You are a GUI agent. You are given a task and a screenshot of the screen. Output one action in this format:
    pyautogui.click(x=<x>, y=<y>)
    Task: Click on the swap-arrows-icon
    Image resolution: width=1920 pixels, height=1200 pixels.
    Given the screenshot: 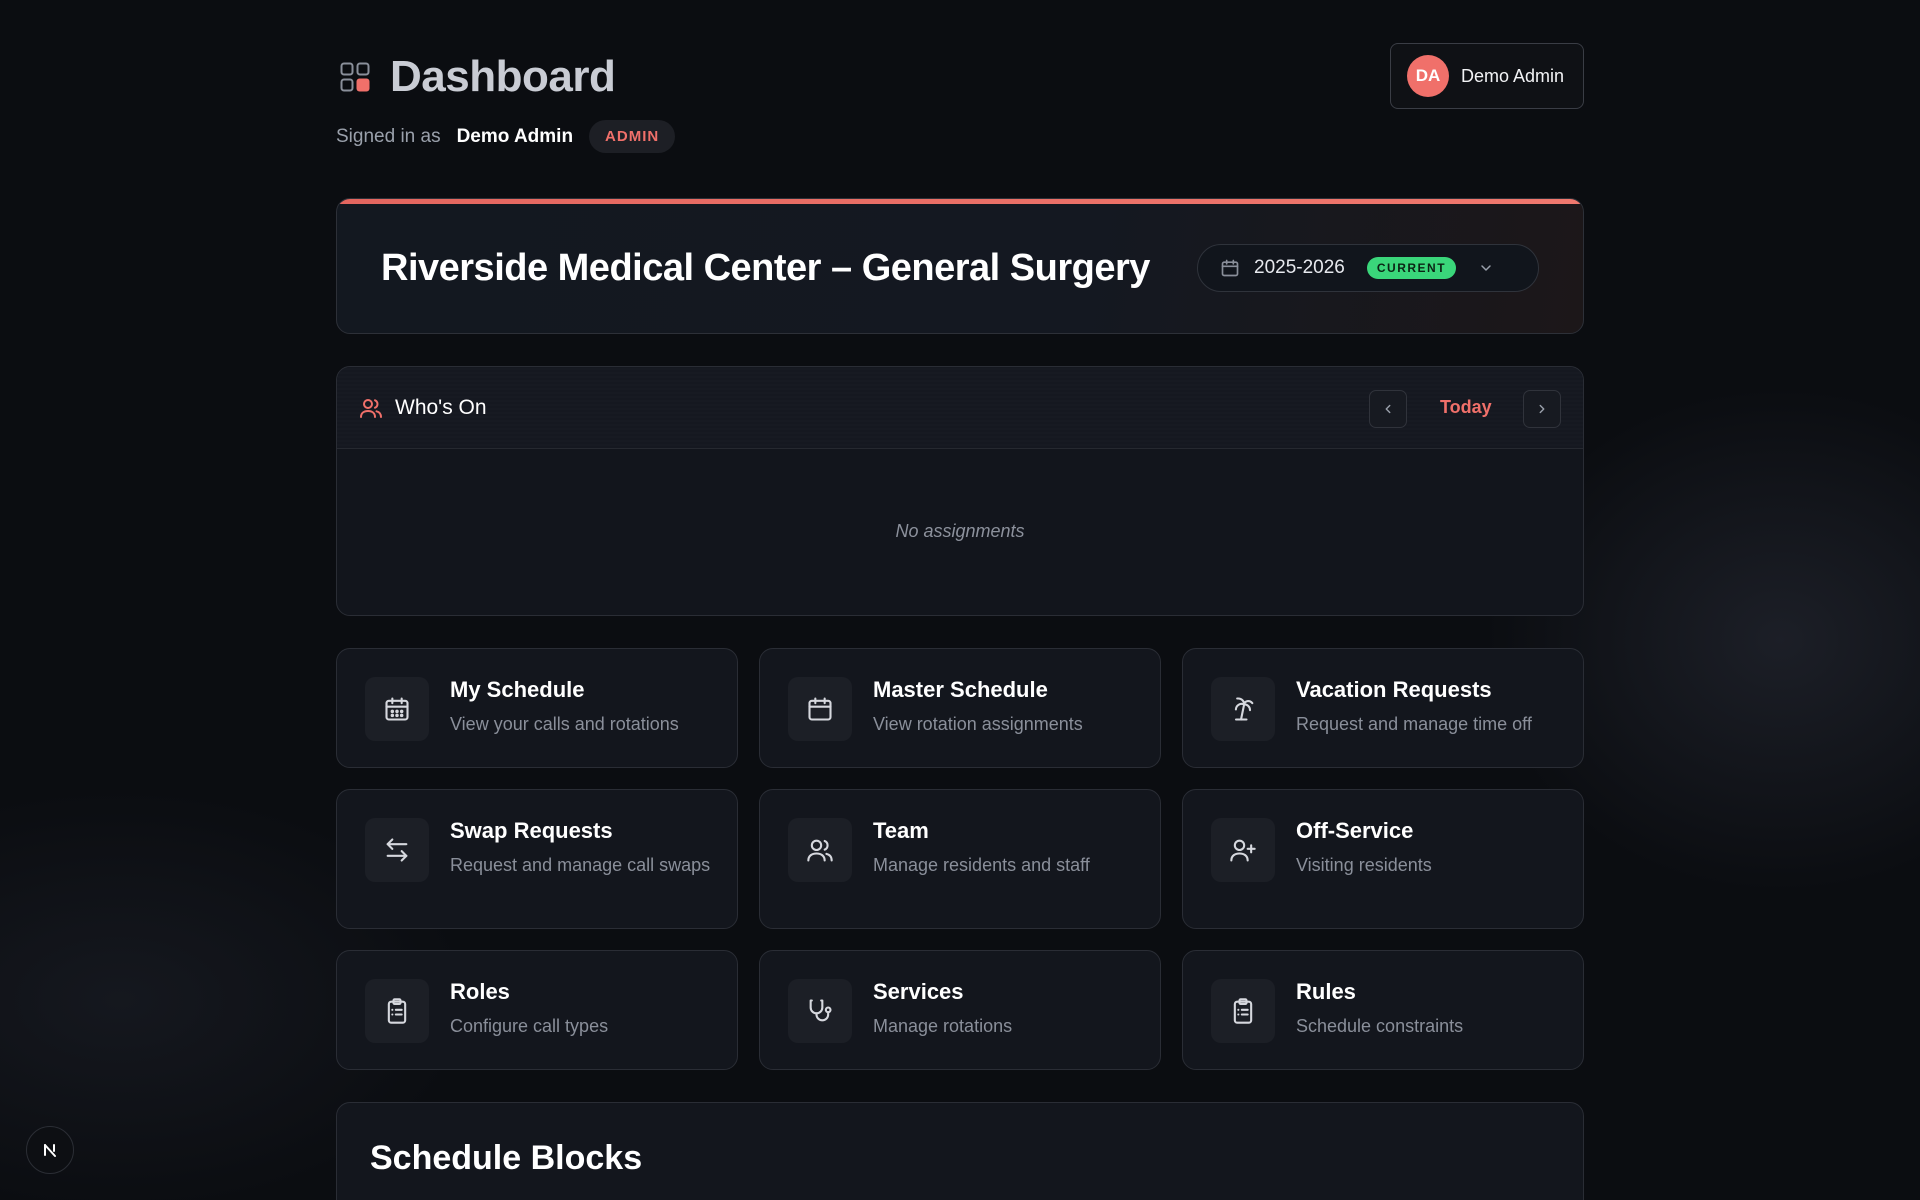 What is the action you would take?
    pyautogui.click(x=397, y=850)
    